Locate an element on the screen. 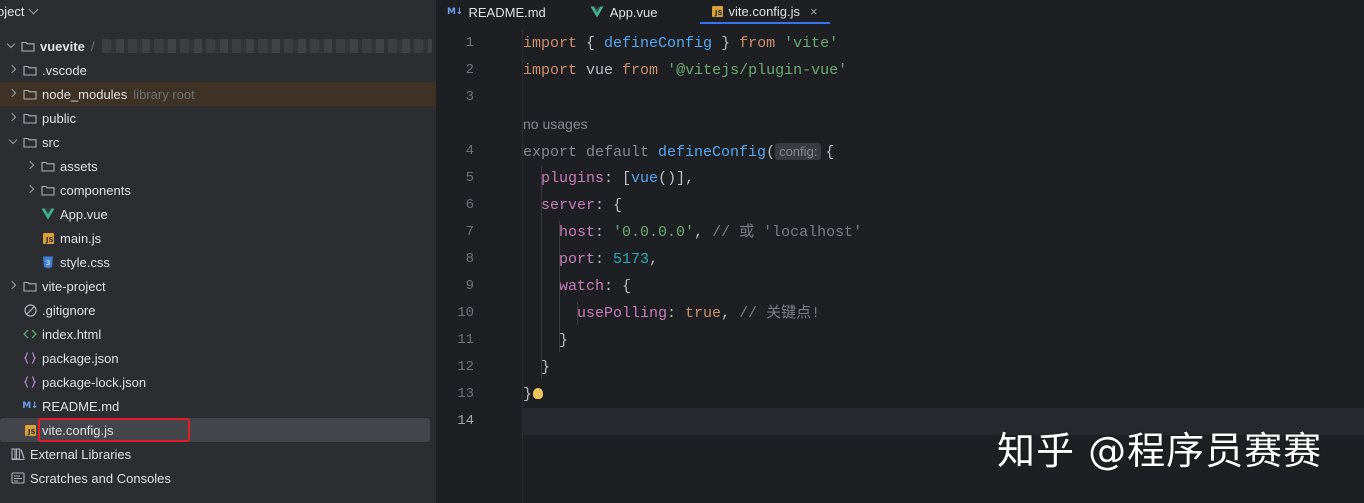  code-line: export default defineConfig(config:{ is located at coordinates (943, 151).